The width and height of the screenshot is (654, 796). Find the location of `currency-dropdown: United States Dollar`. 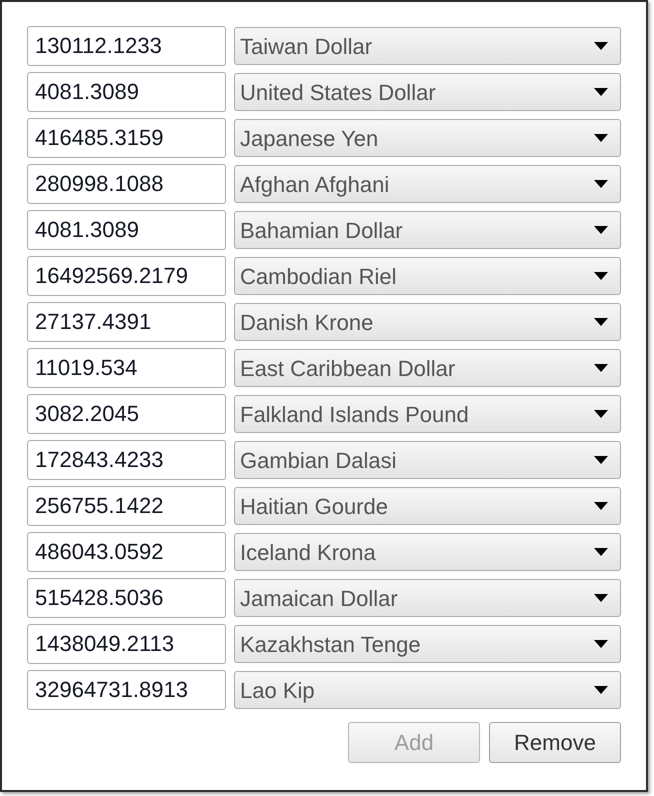

currency-dropdown: United States Dollar is located at coordinates (427, 92).